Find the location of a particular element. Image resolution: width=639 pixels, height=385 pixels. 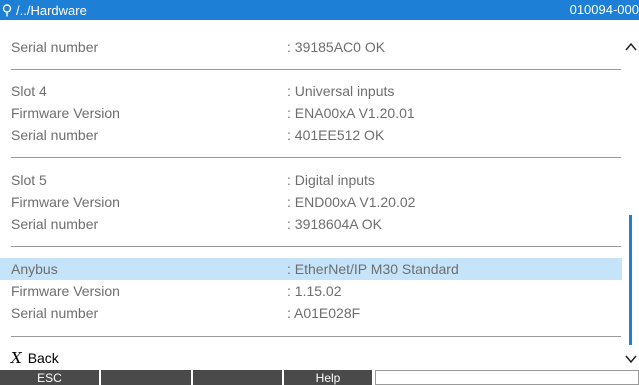

chevron-up-icon is located at coordinates (631, 47).